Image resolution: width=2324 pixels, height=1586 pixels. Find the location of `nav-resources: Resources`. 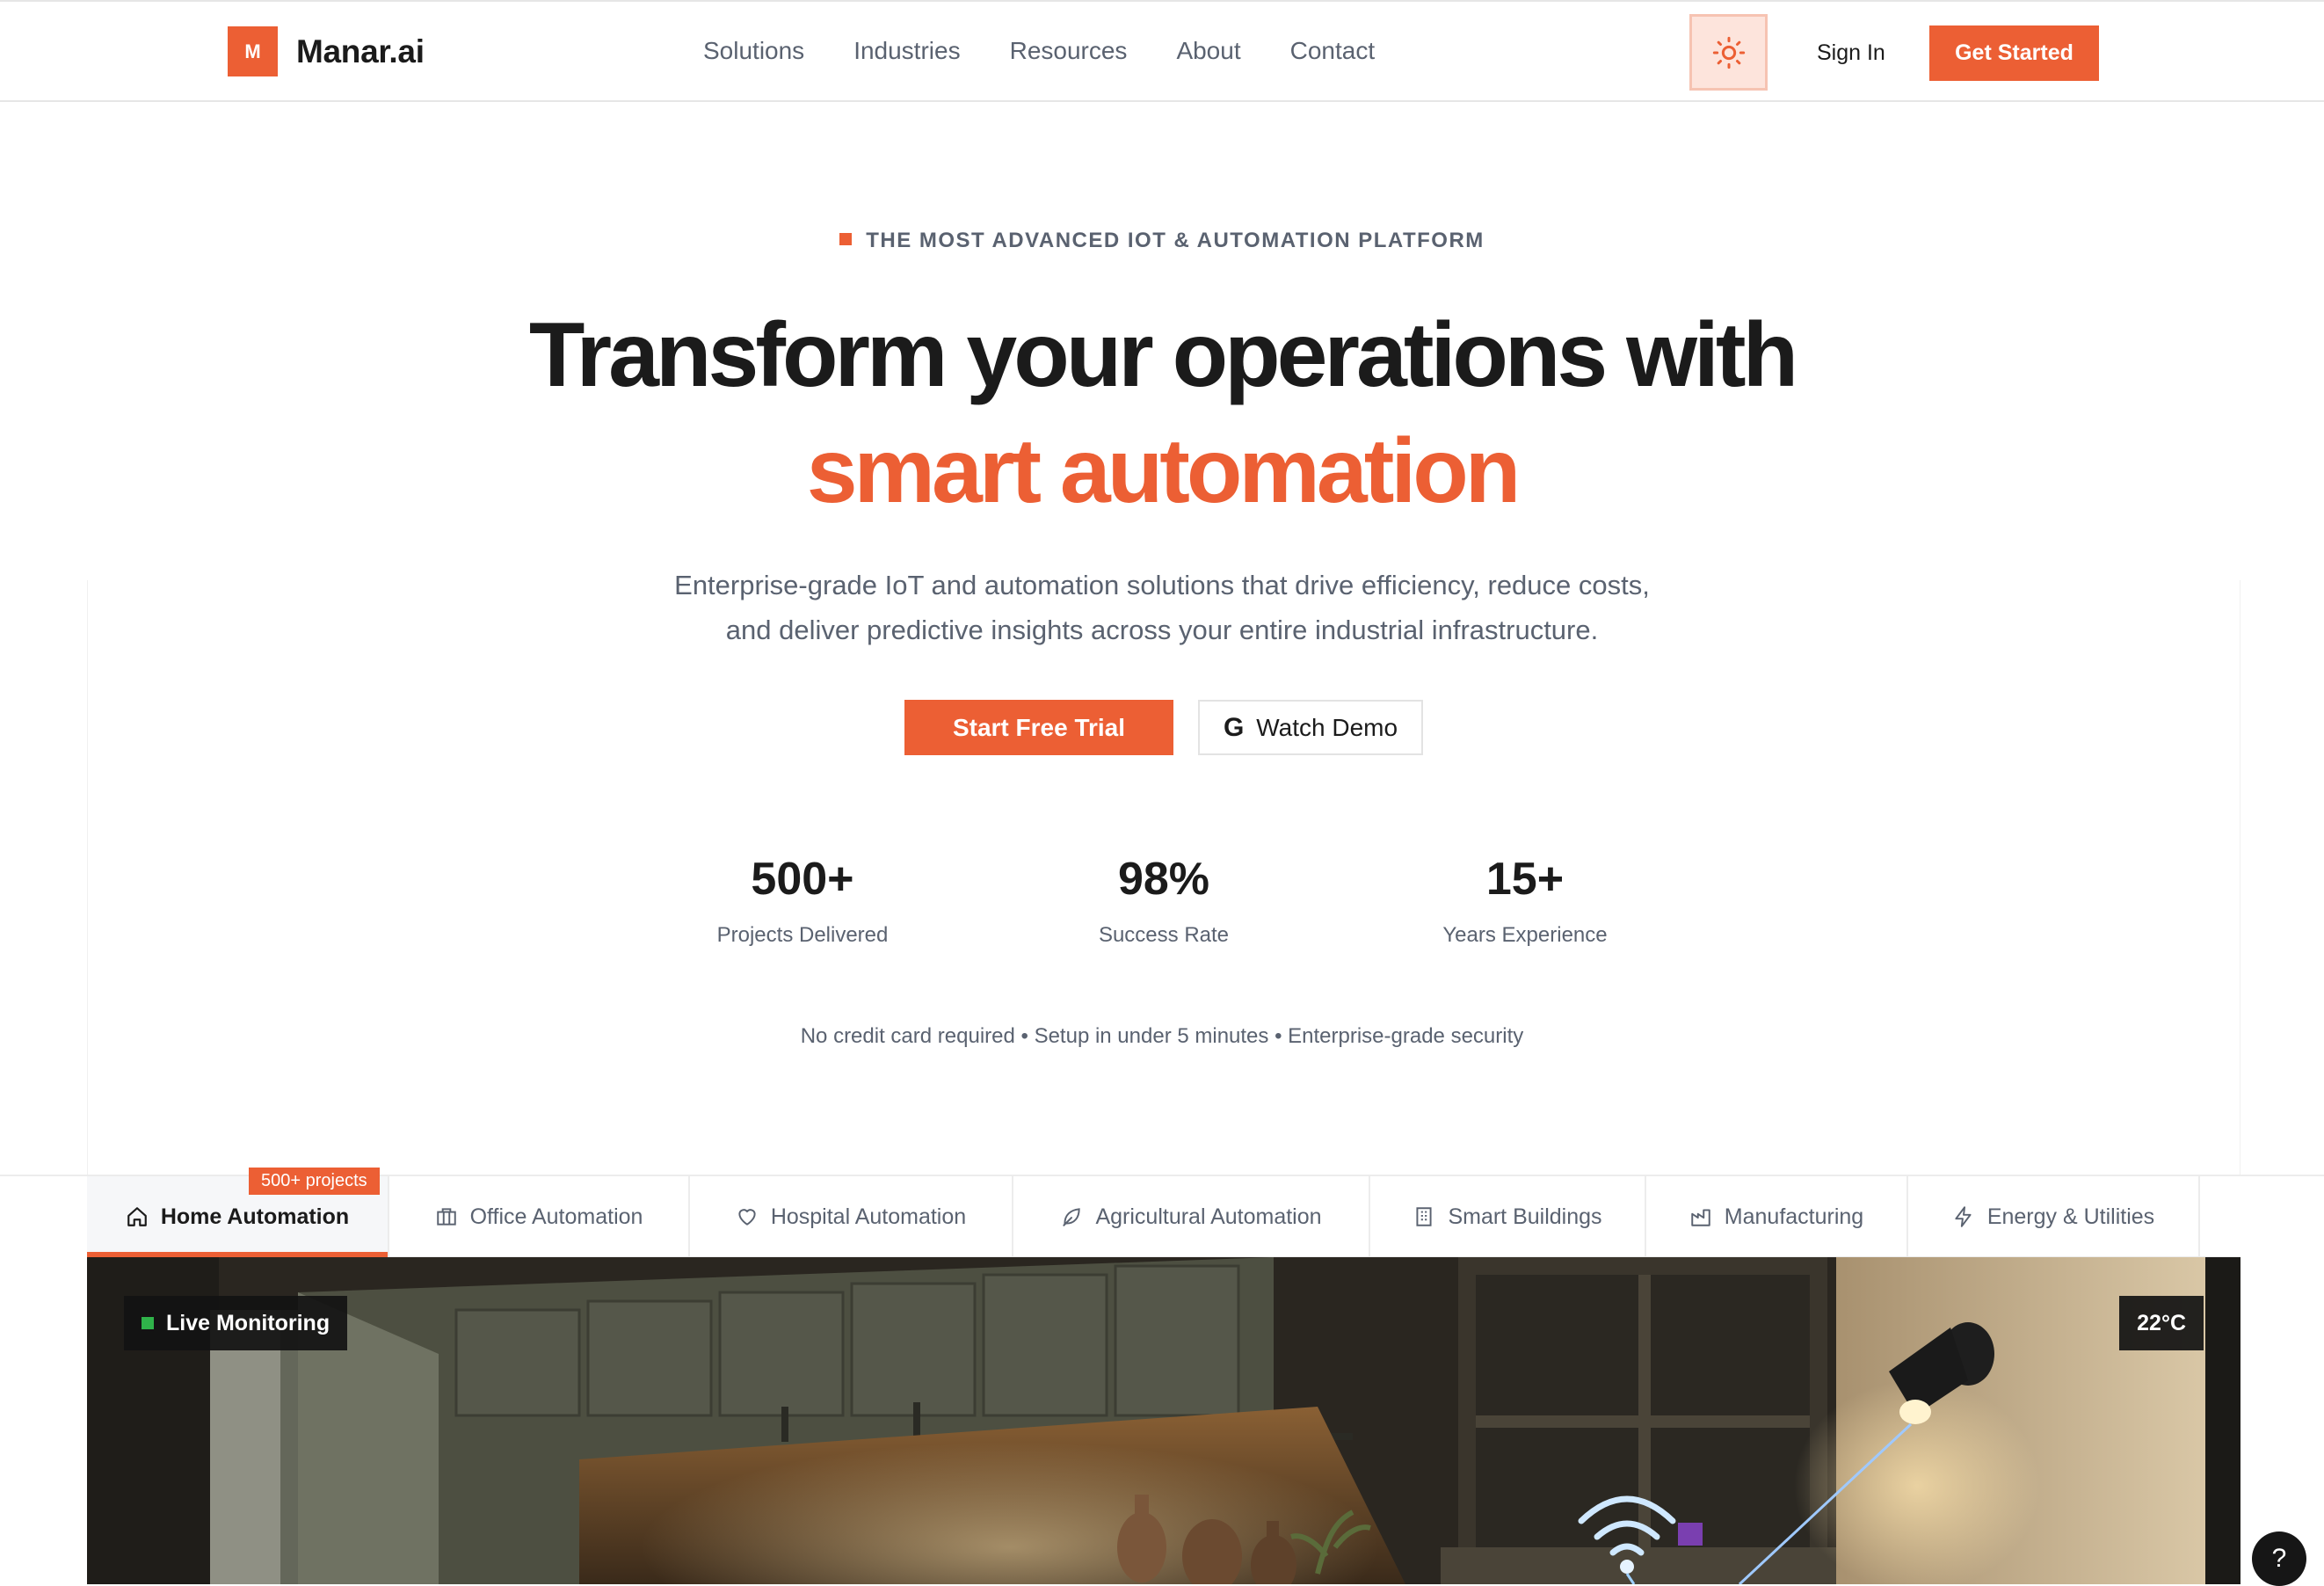

nav-resources: Resources is located at coordinates (1069, 51).